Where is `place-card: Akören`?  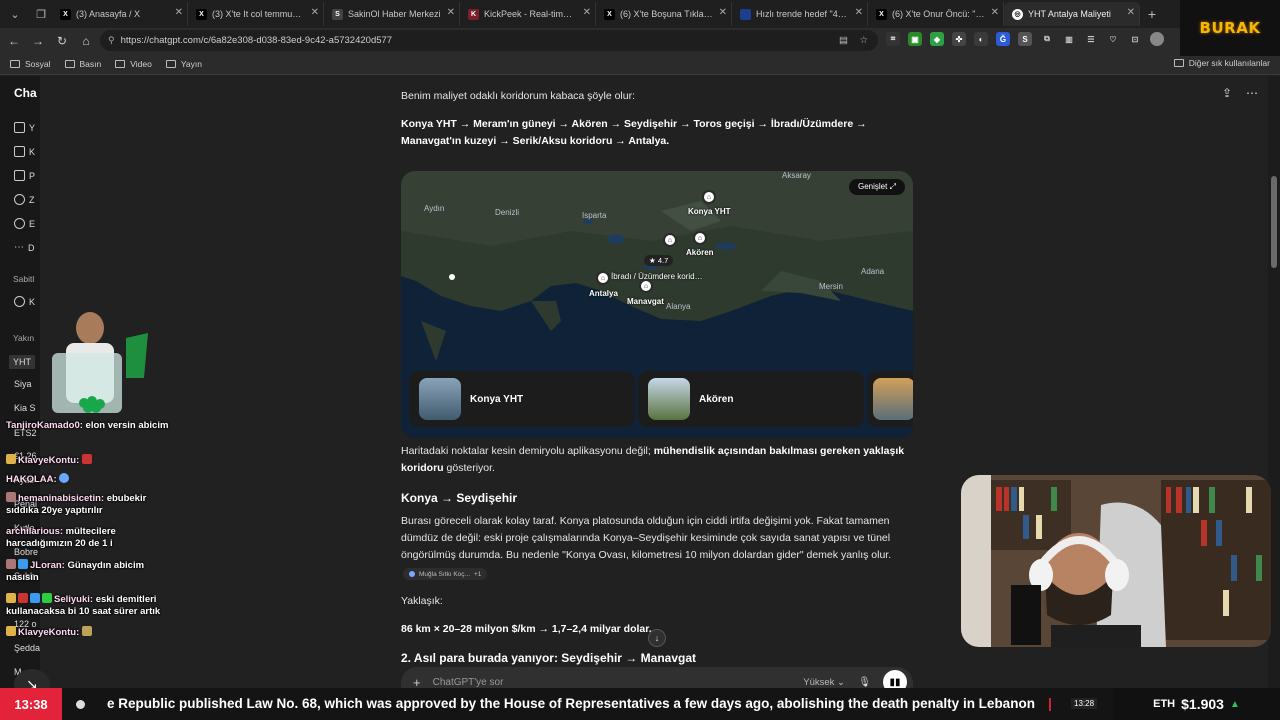
place-card: Akören is located at coordinates (751, 399).